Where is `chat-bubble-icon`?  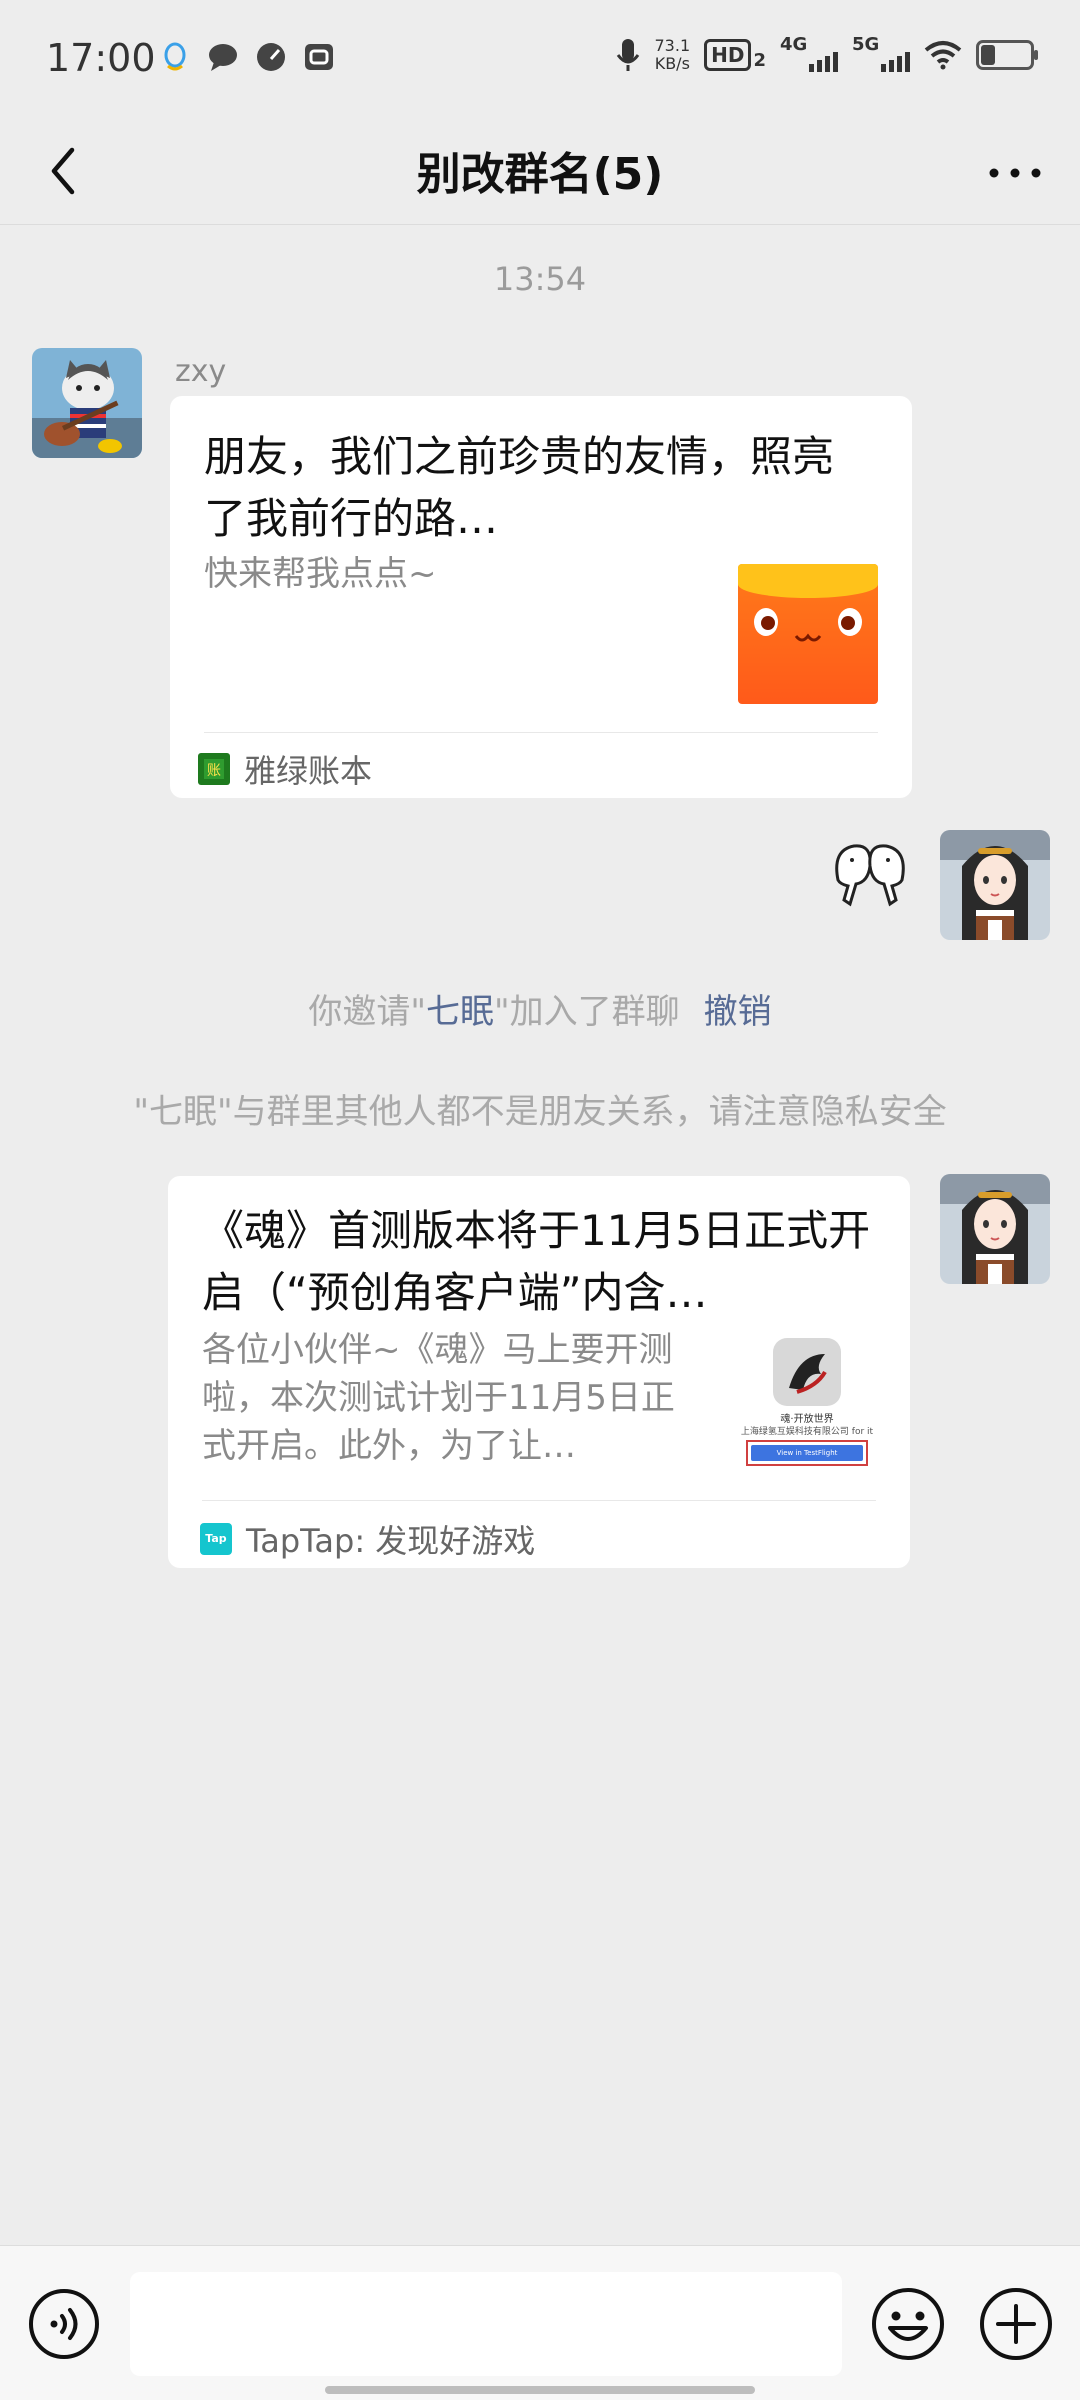
chat-bubble-icon is located at coordinates (223, 57).